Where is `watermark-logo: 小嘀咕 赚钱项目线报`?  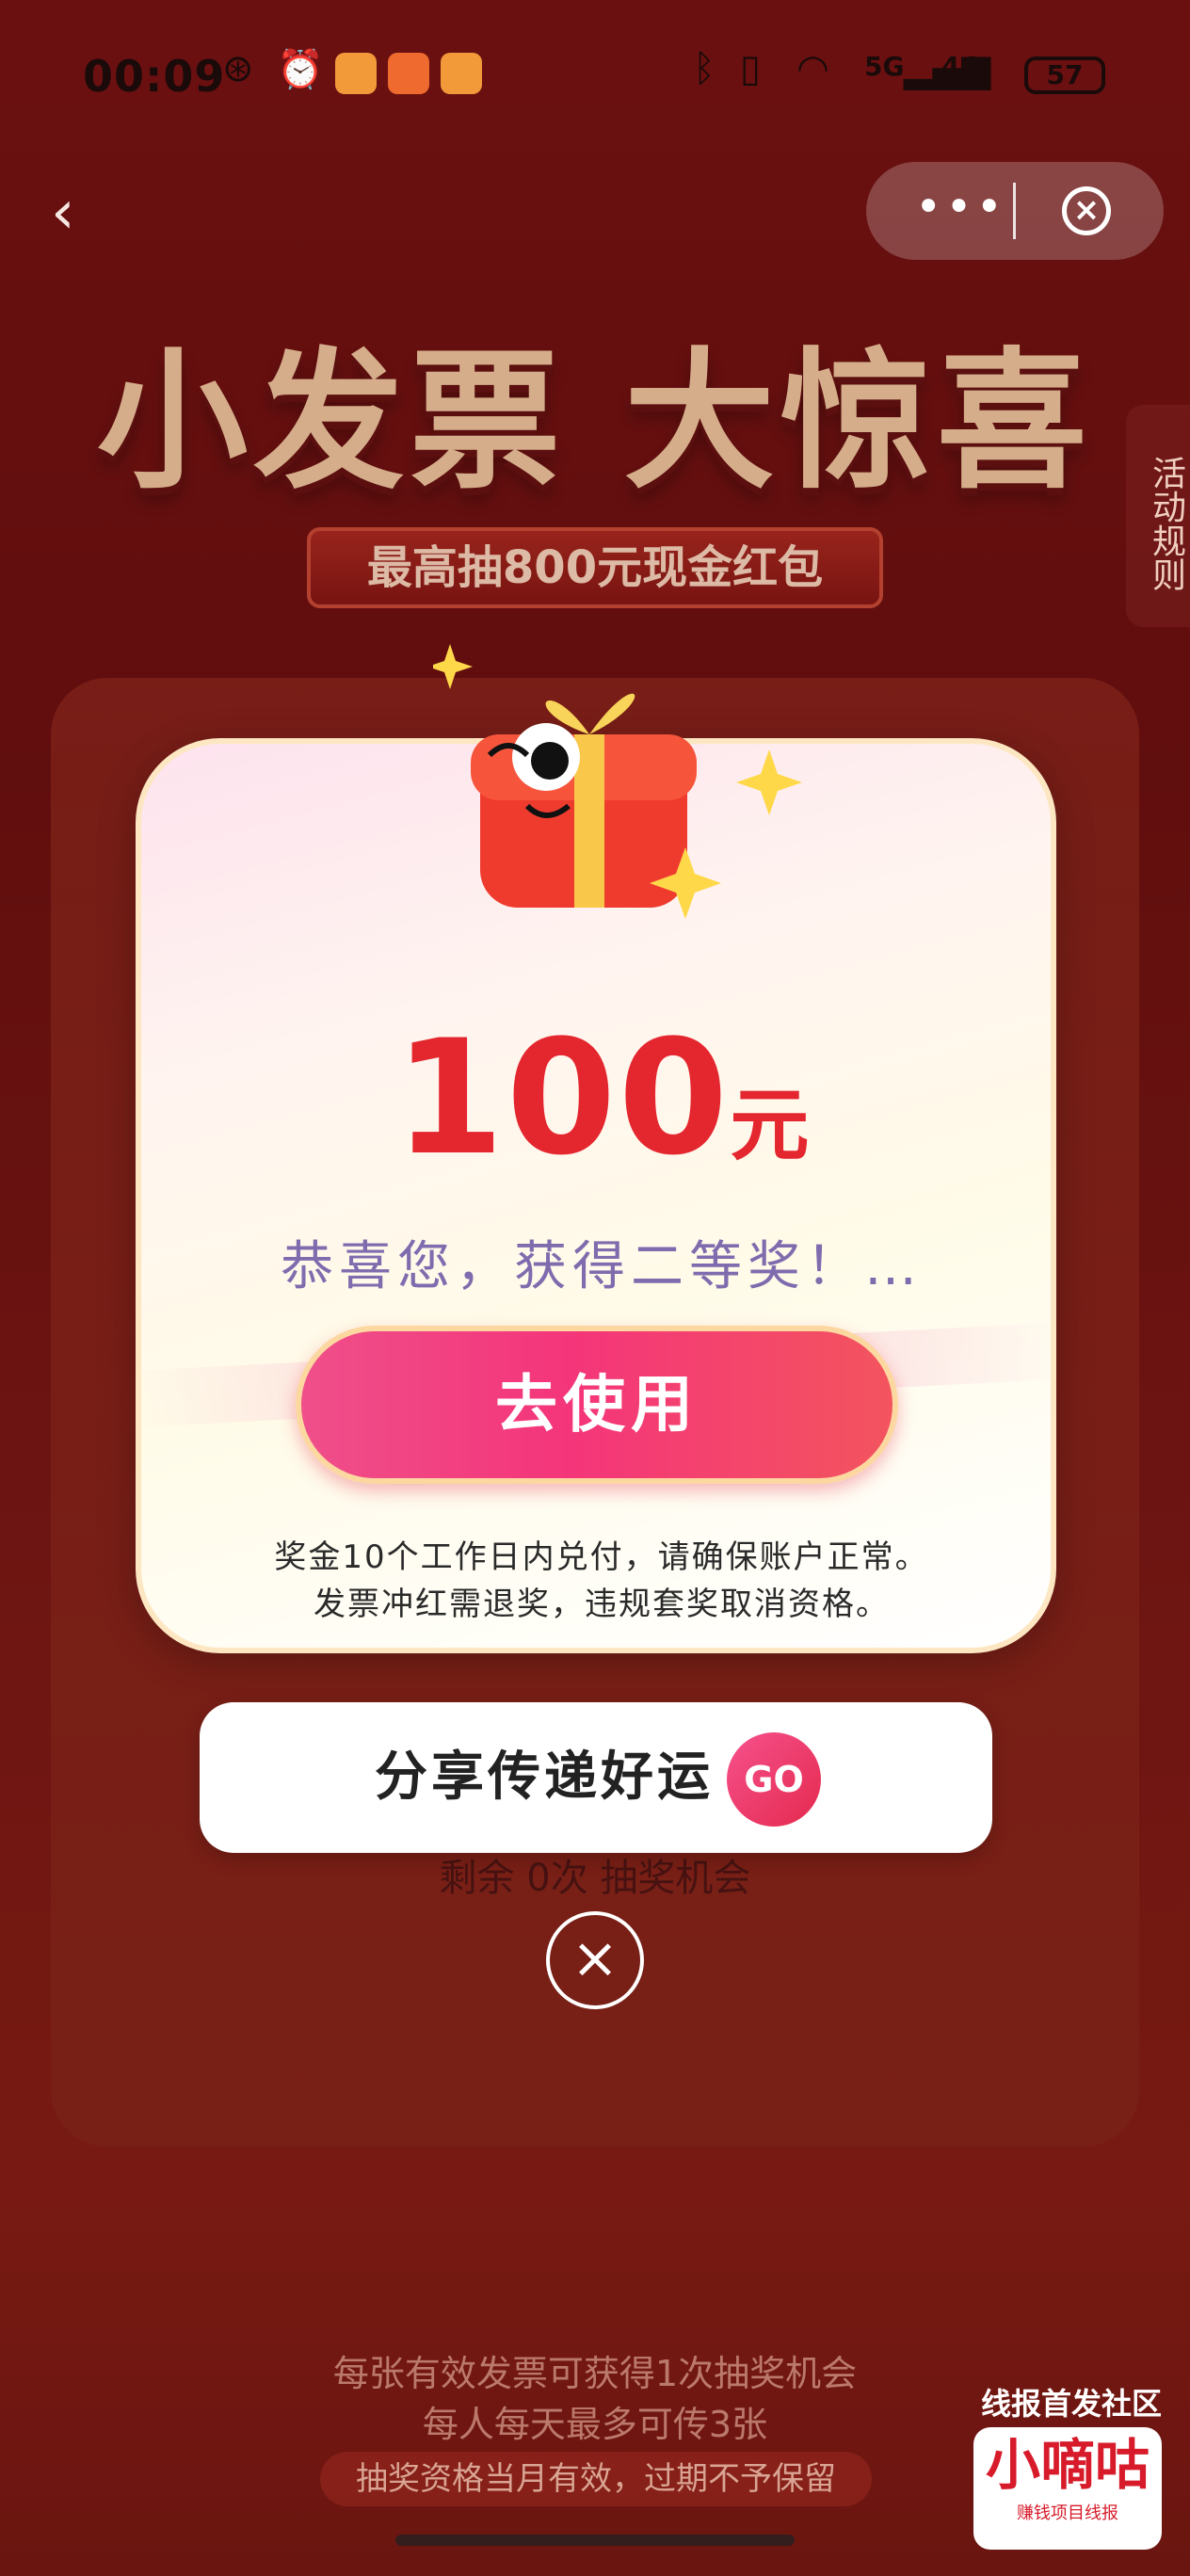 watermark-logo: 小嘀咕 赚钱项目线报 is located at coordinates (1068, 2488).